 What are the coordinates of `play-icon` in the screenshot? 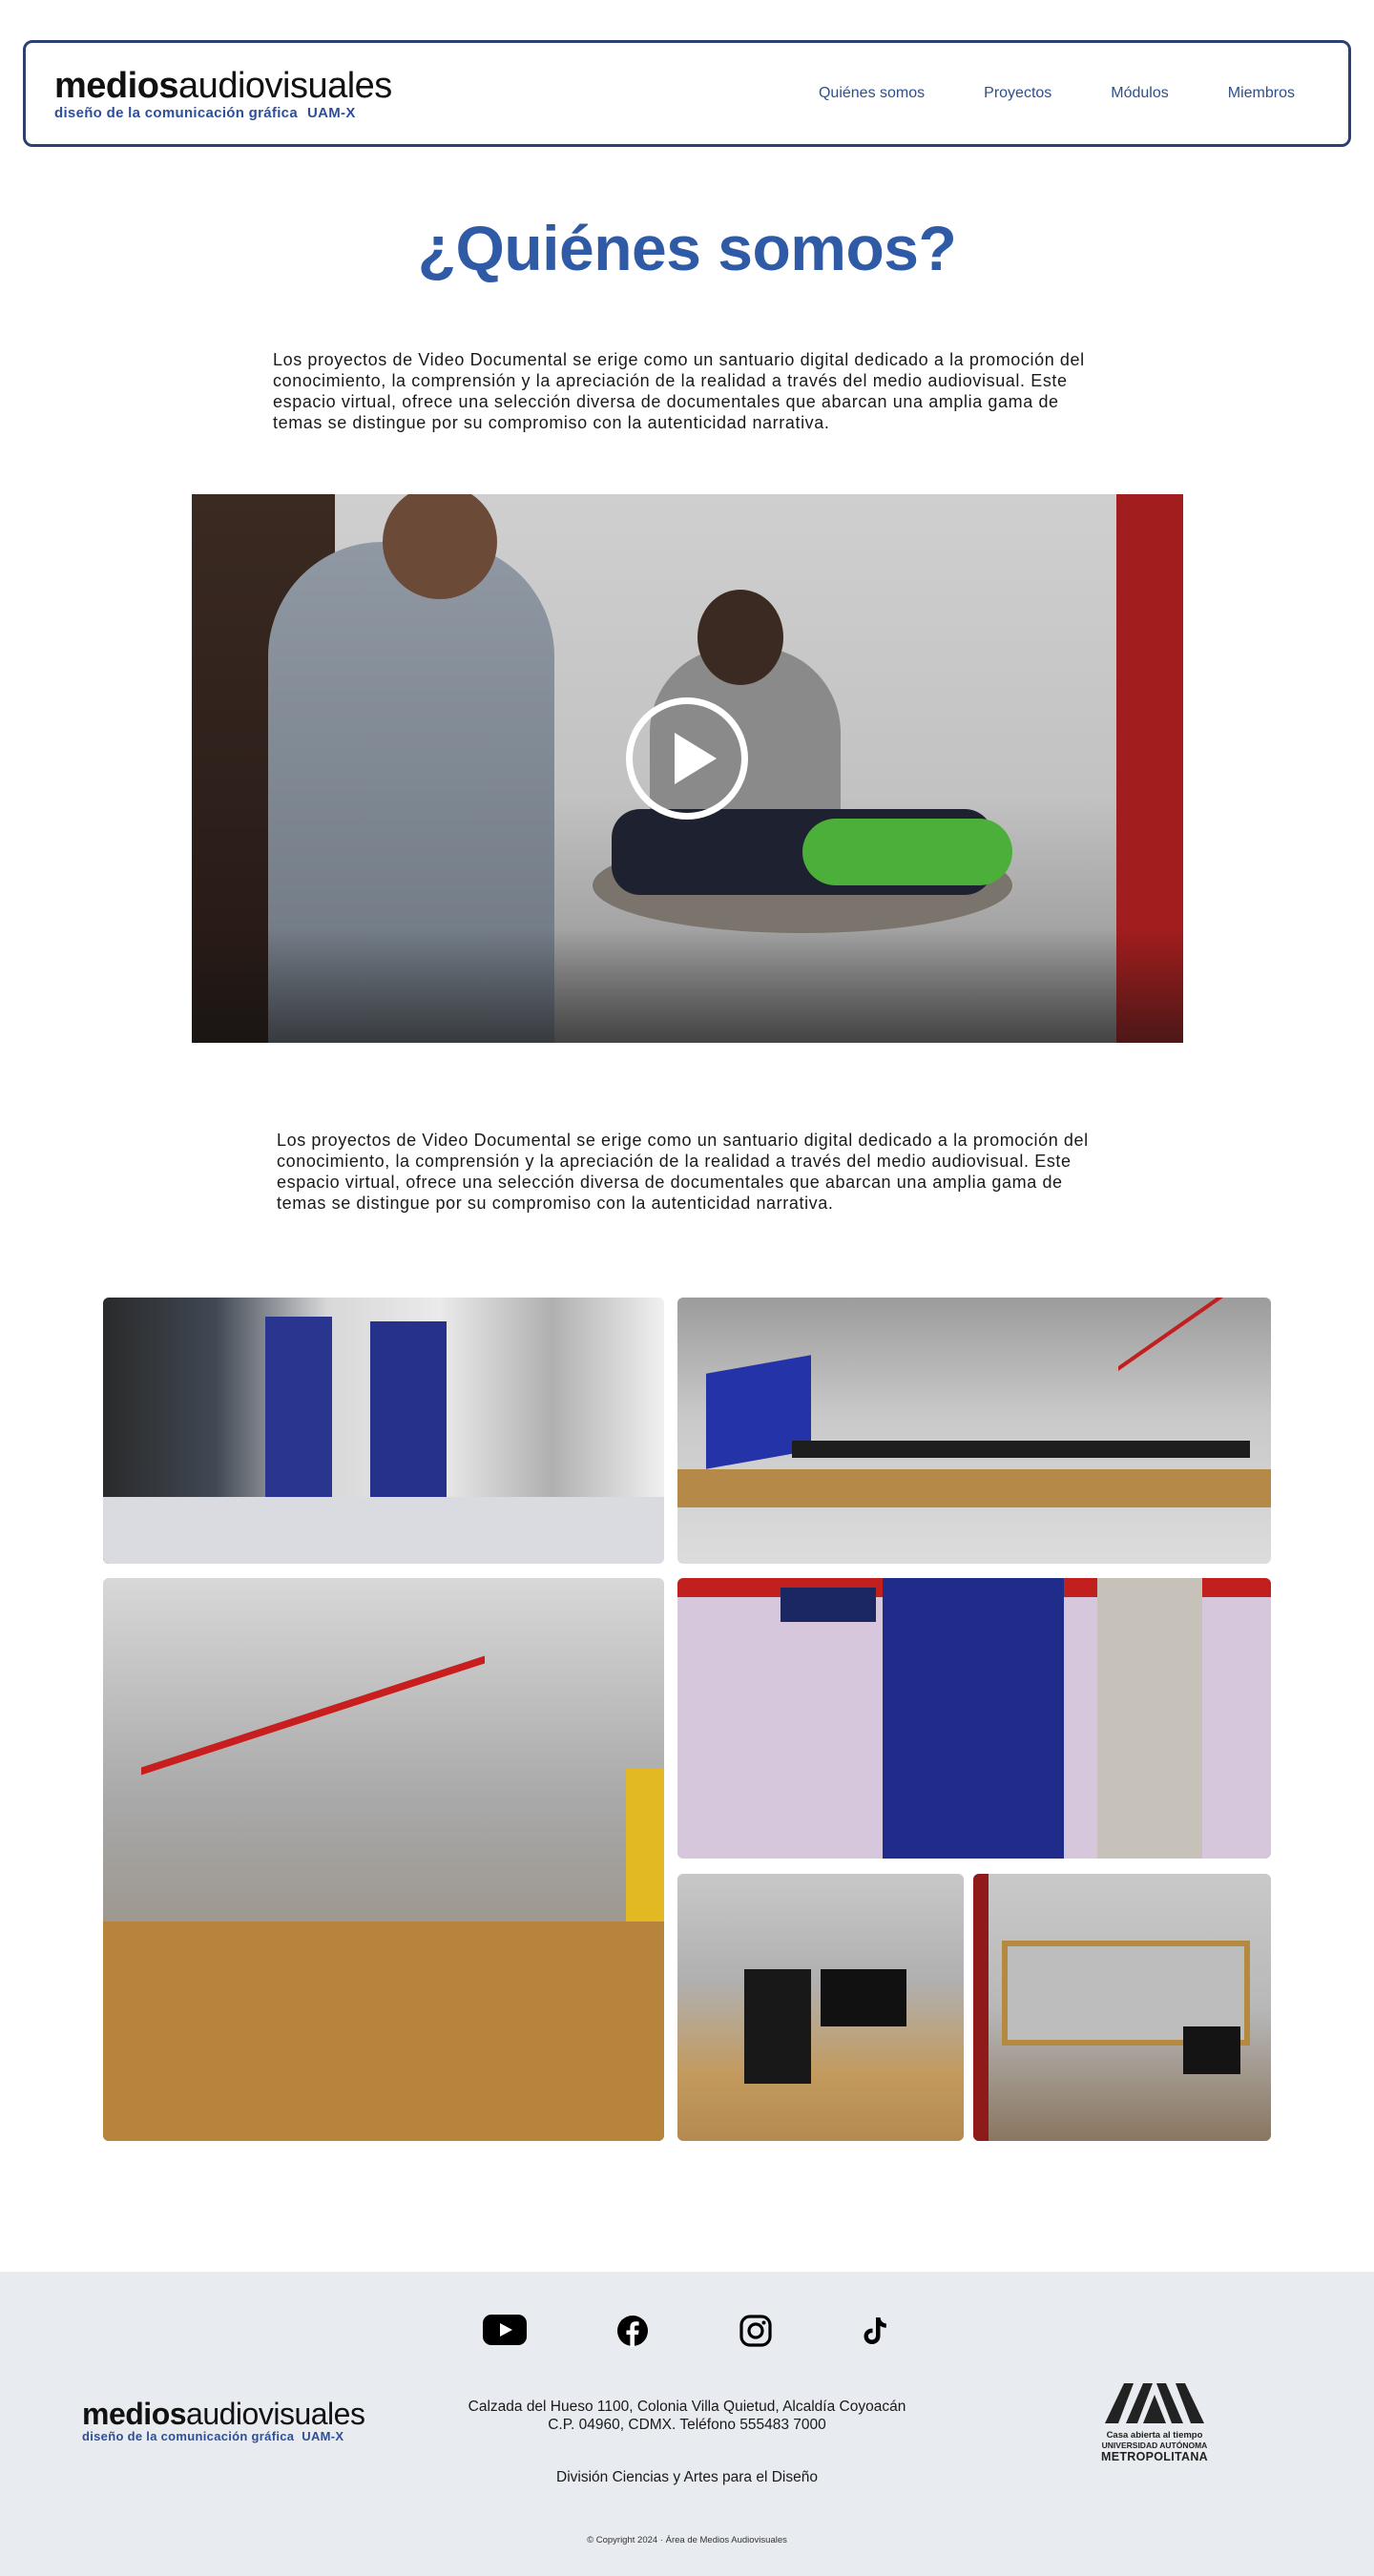 It's located at (687, 758).